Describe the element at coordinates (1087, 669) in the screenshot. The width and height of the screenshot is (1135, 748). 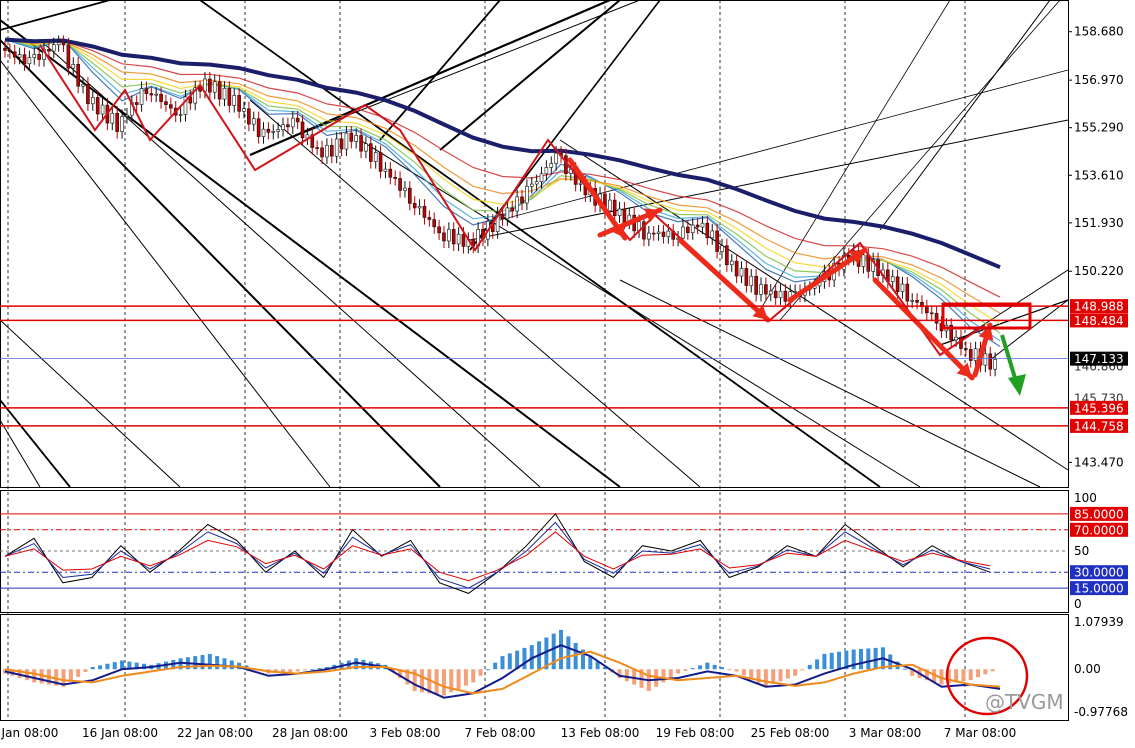
I see `macd-axis-label: 0.00` at that location.